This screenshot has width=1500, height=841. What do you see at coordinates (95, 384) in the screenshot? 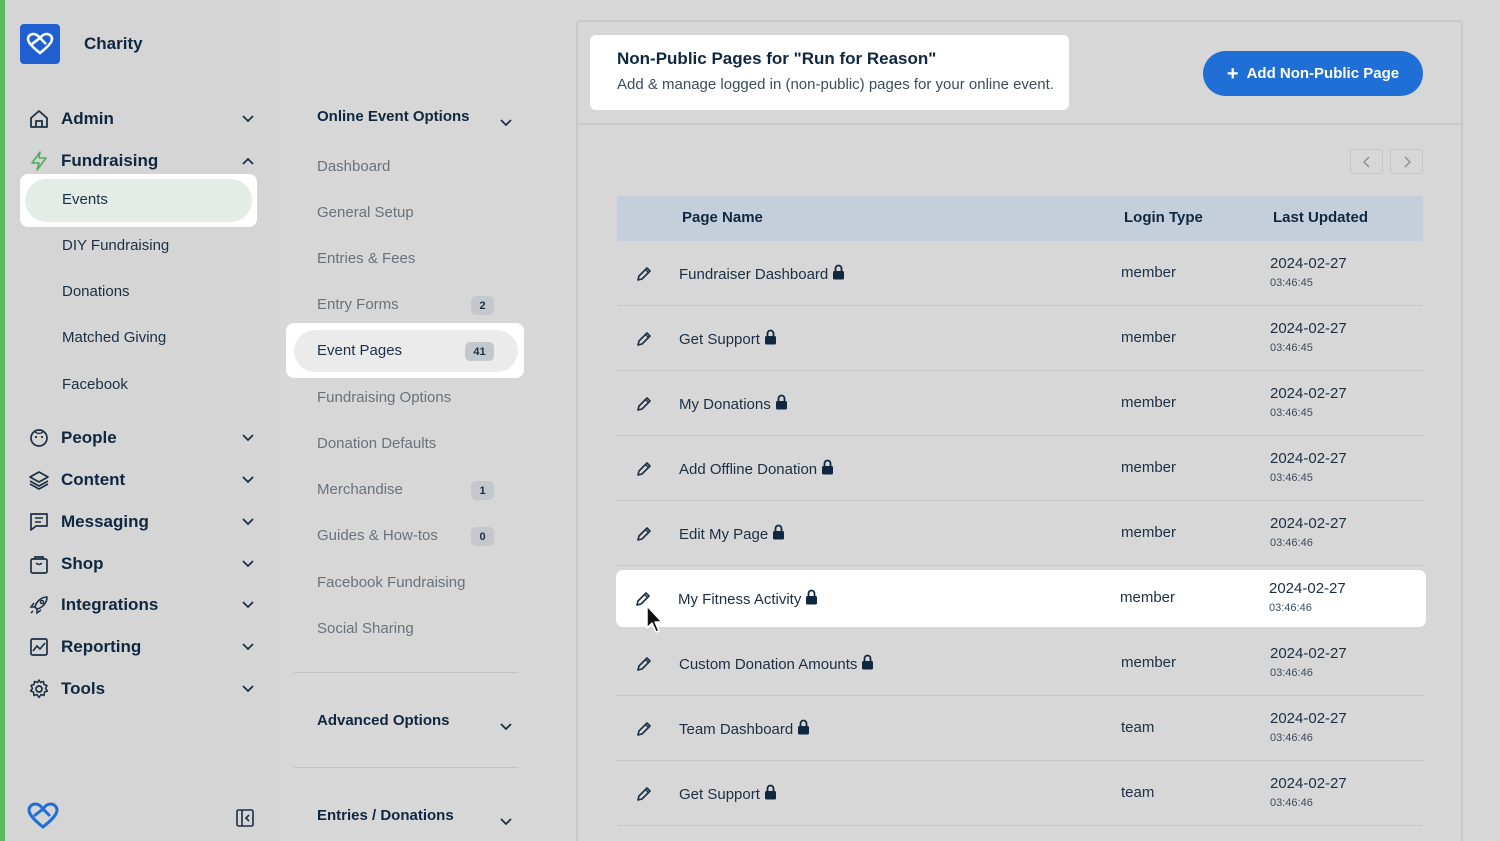
I see `sidebar-subitem-facebook: Facebook` at bounding box center [95, 384].